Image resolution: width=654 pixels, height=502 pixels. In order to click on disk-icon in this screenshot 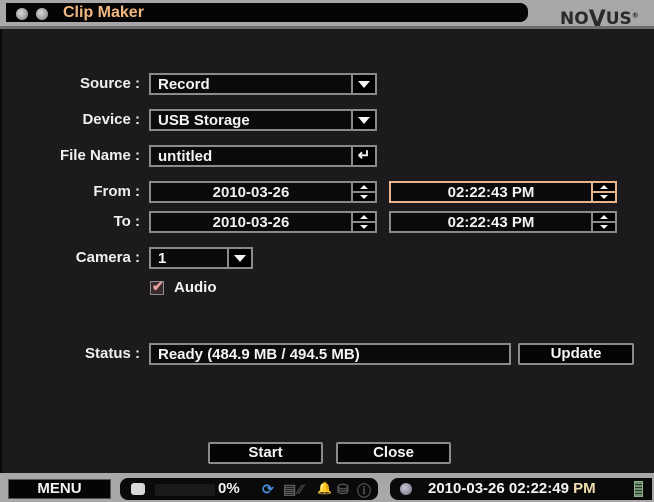, I will do `click(138, 489)`.